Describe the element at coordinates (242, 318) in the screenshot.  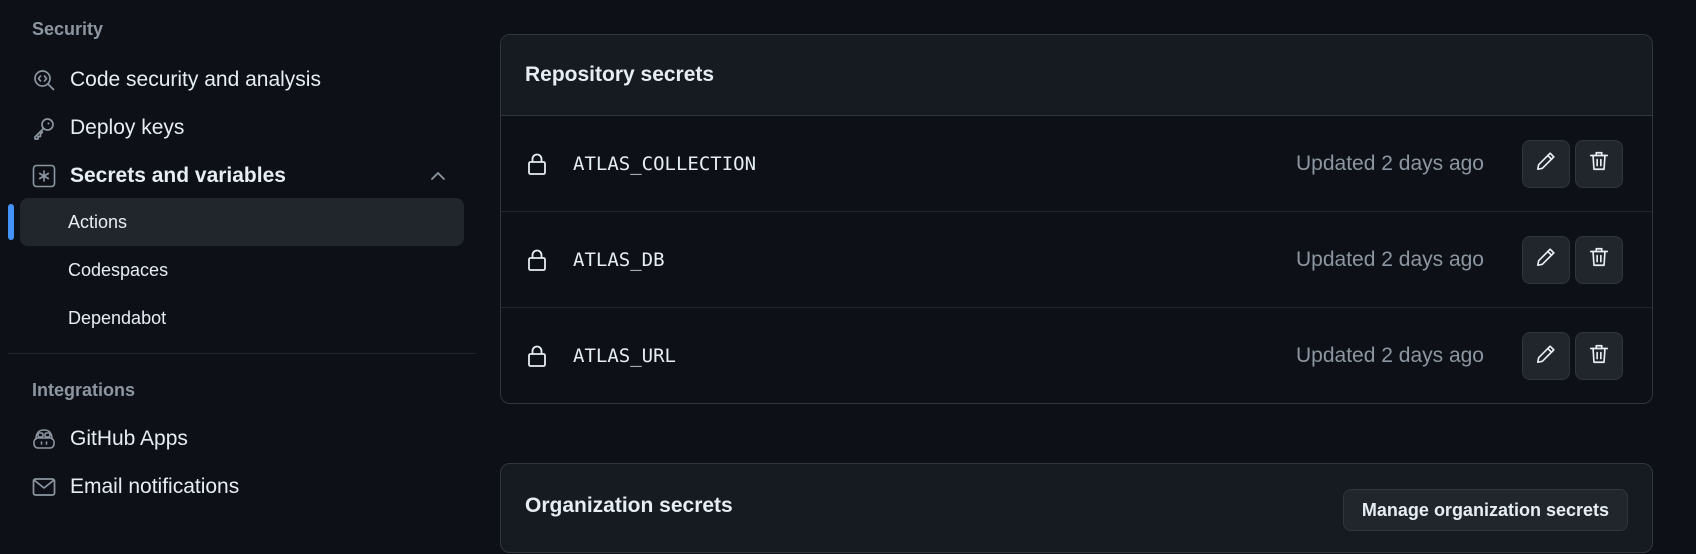
I see `sidebar-subitem-dependabot: Dependabot` at that location.